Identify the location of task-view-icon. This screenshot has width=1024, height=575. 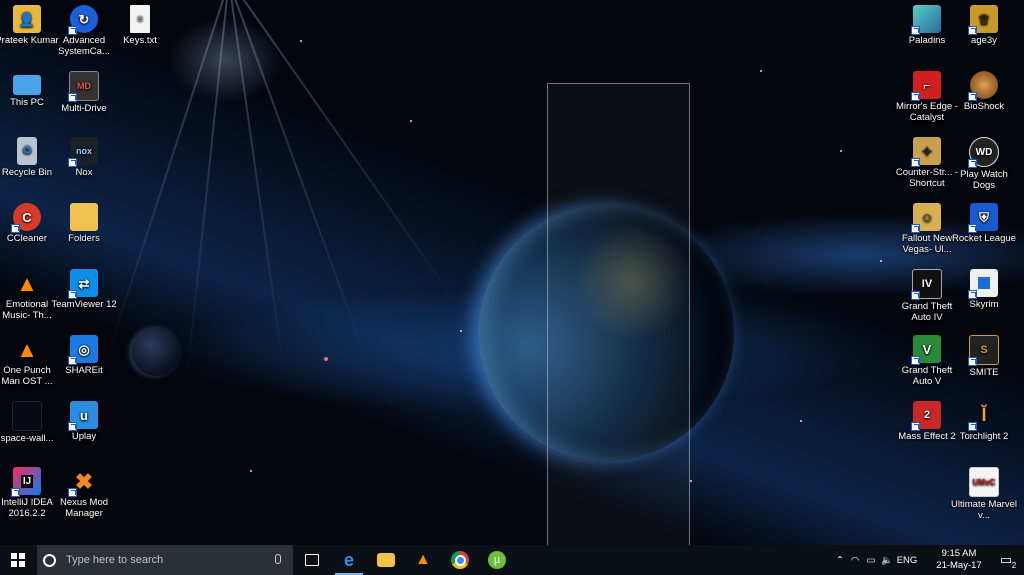
(312, 560).